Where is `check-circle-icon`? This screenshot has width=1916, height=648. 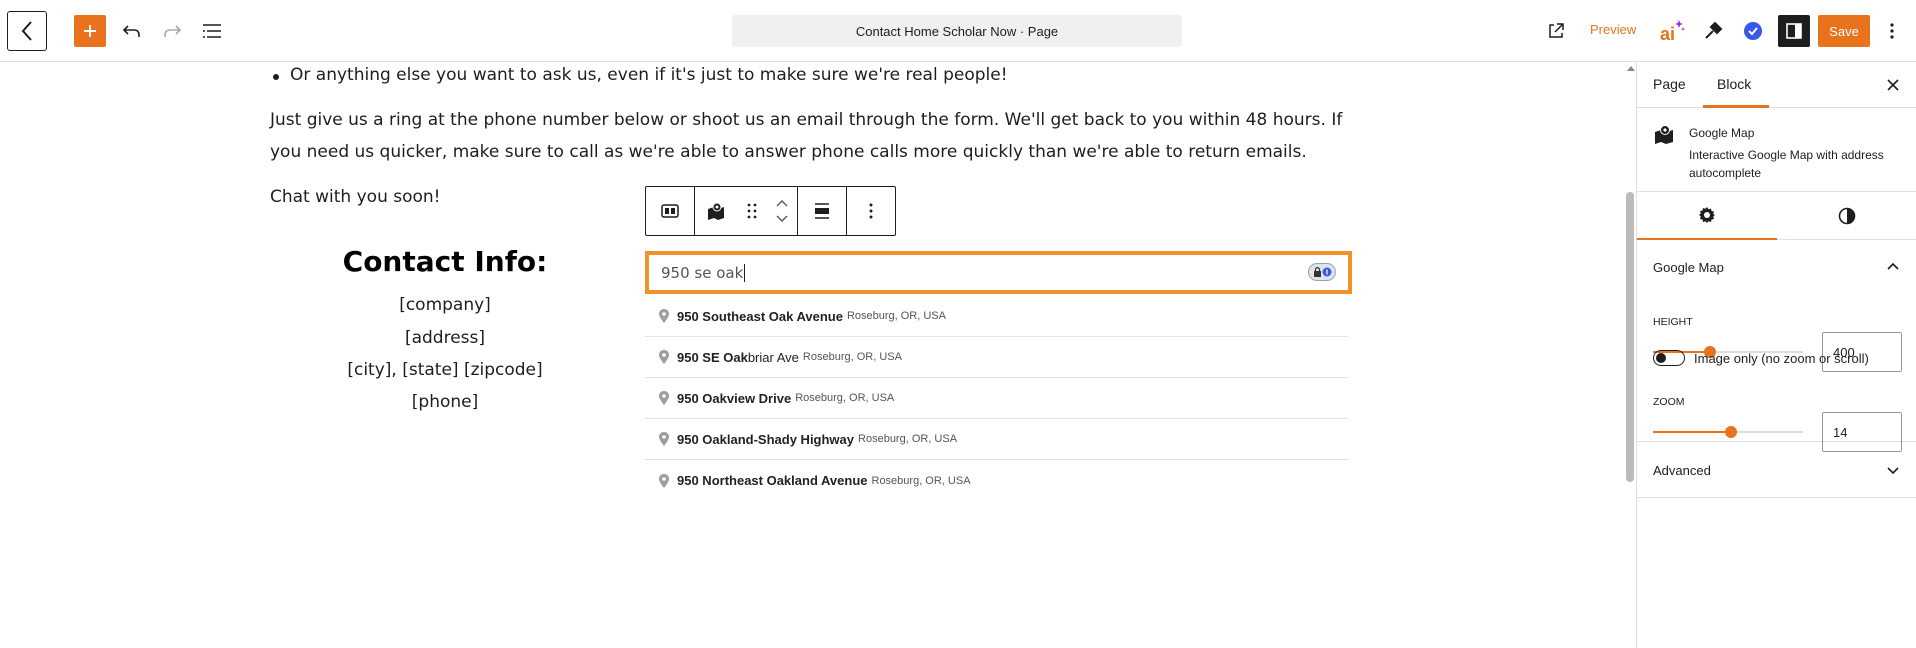 check-circle-icon is located at coordinates (1753, 31).